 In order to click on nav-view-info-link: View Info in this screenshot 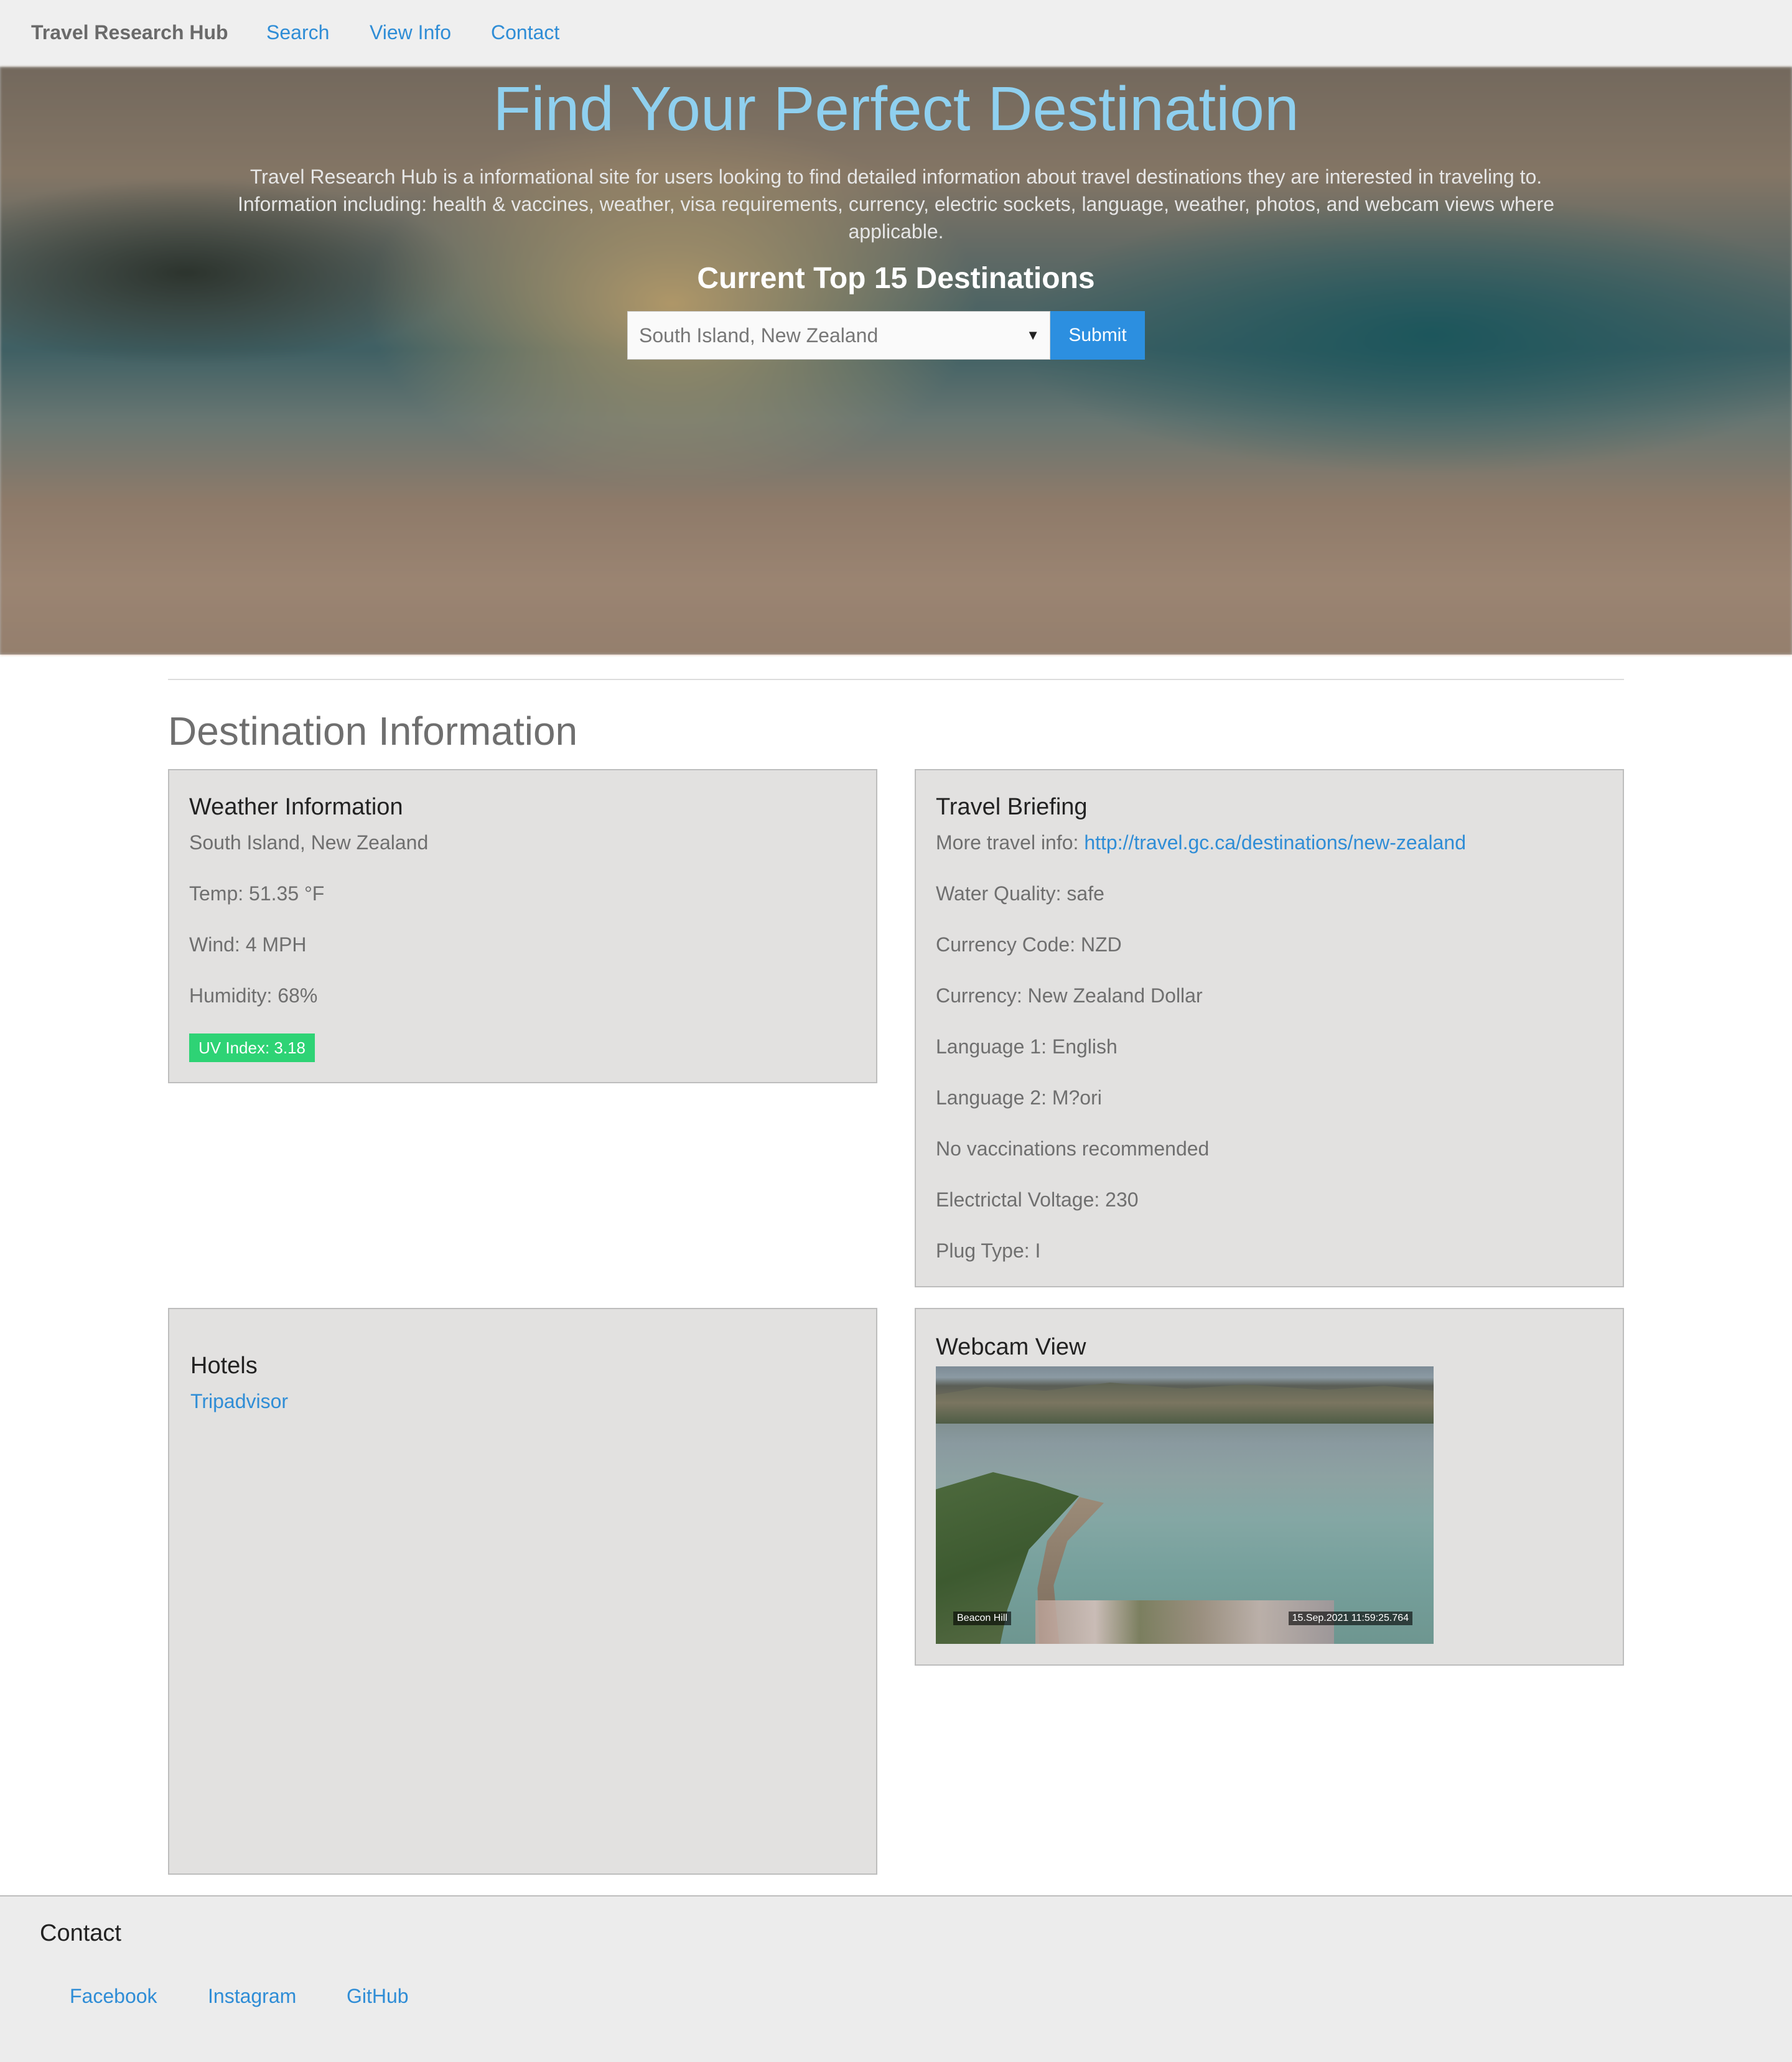, I will do `click(410, 32)`.